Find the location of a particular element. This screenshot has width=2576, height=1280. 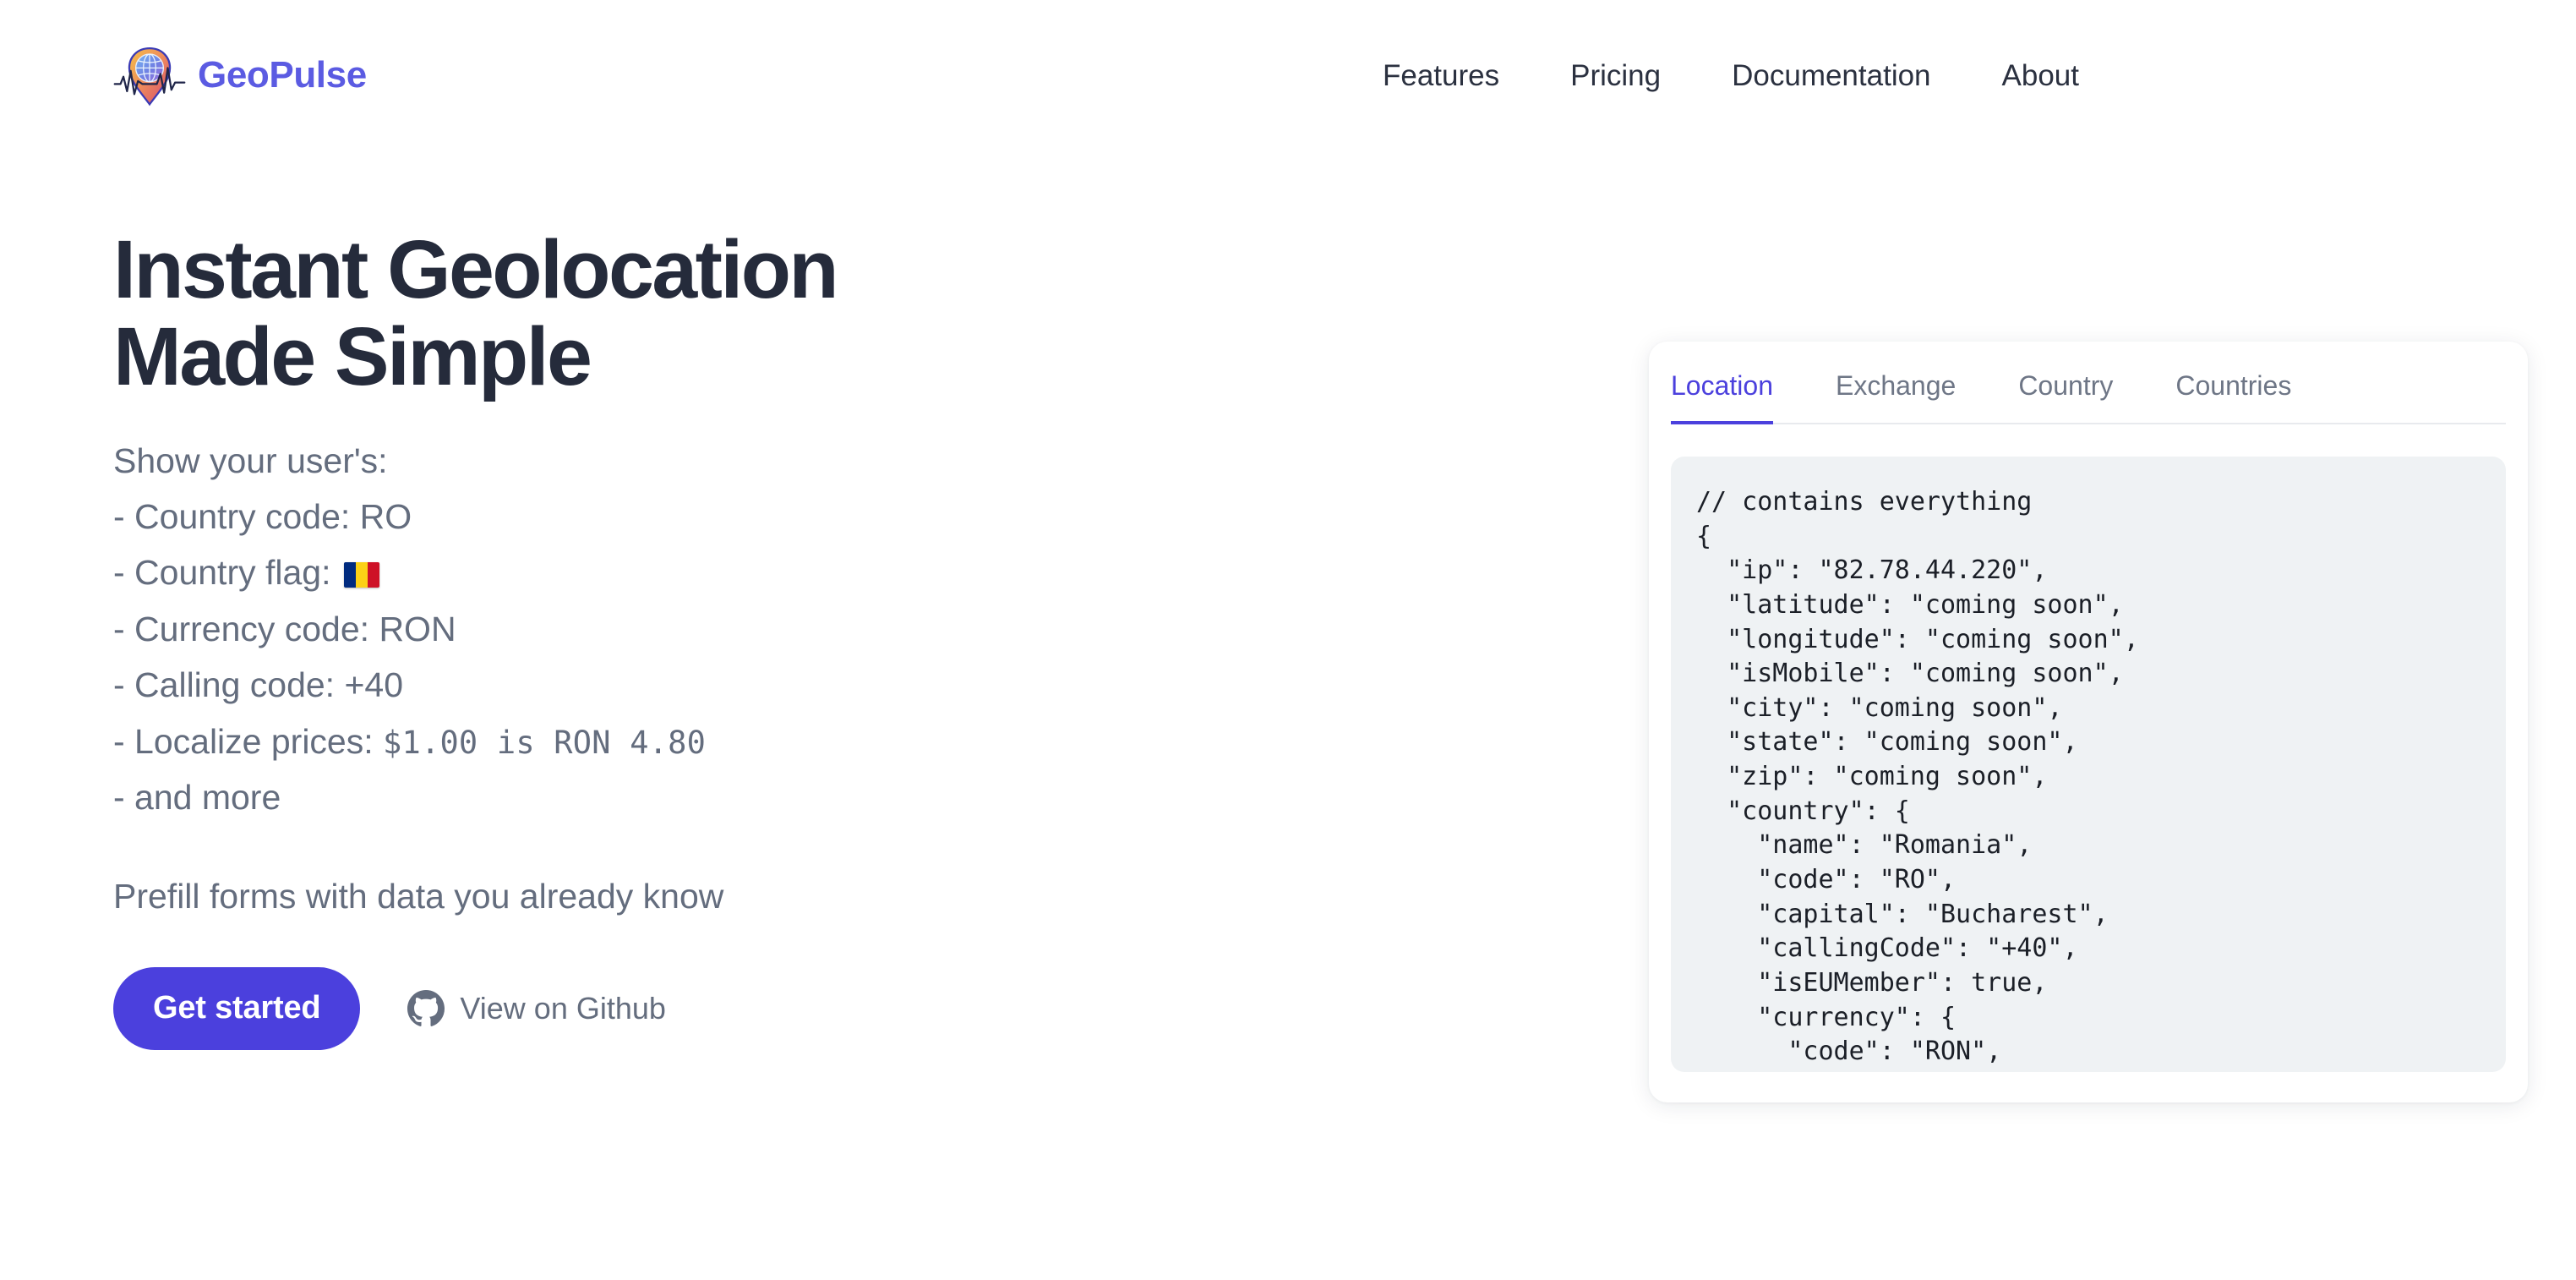

localize-prices-label: - Localize prices: is located at coordinates (249, 741).